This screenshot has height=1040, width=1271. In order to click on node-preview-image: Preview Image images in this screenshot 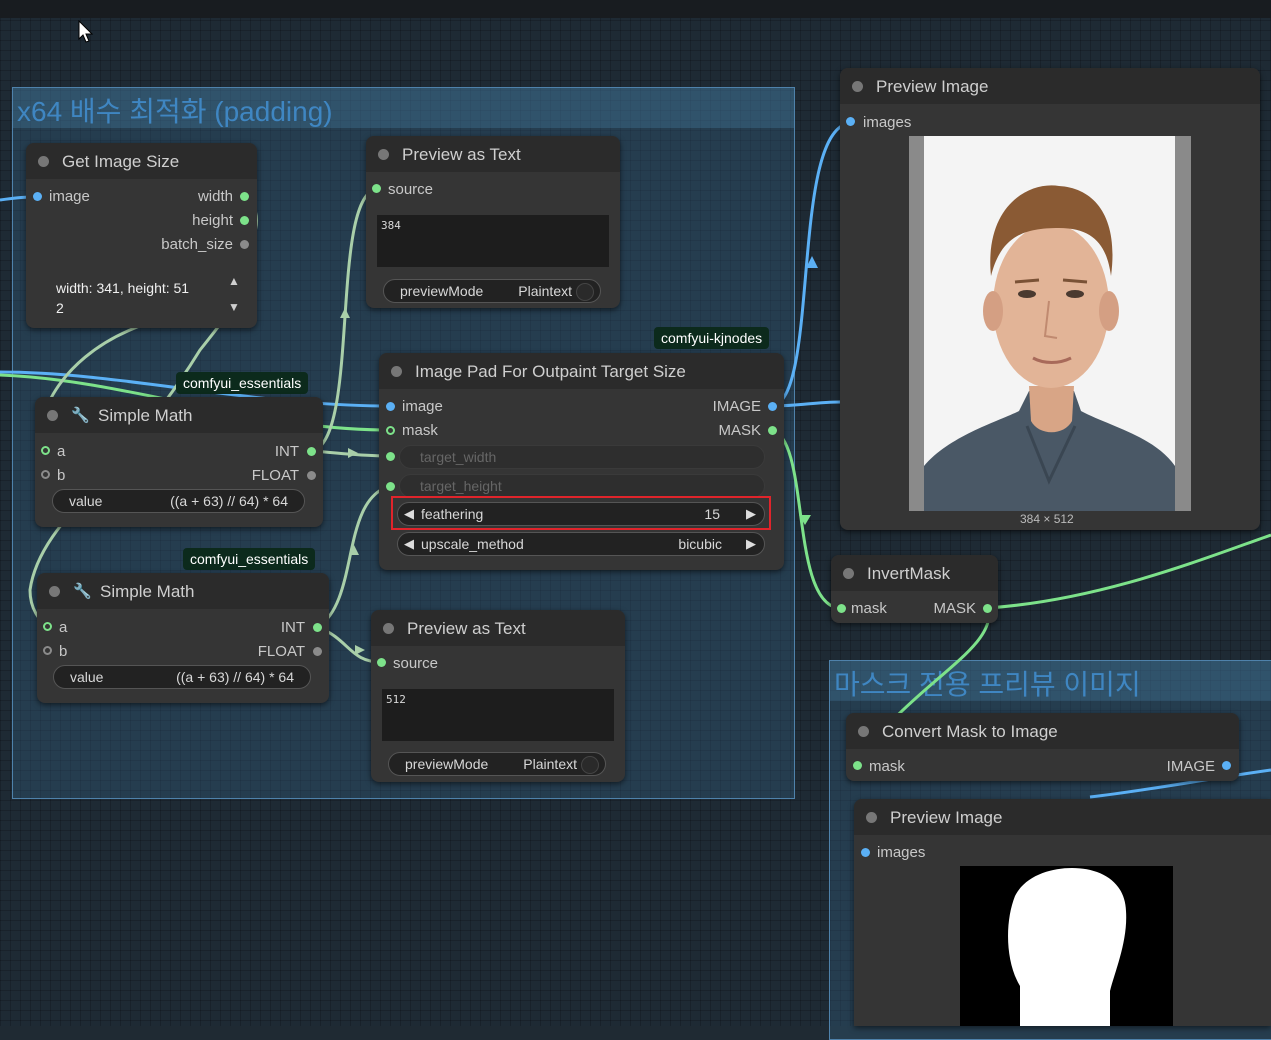, I will do `click(1062, 912)`.